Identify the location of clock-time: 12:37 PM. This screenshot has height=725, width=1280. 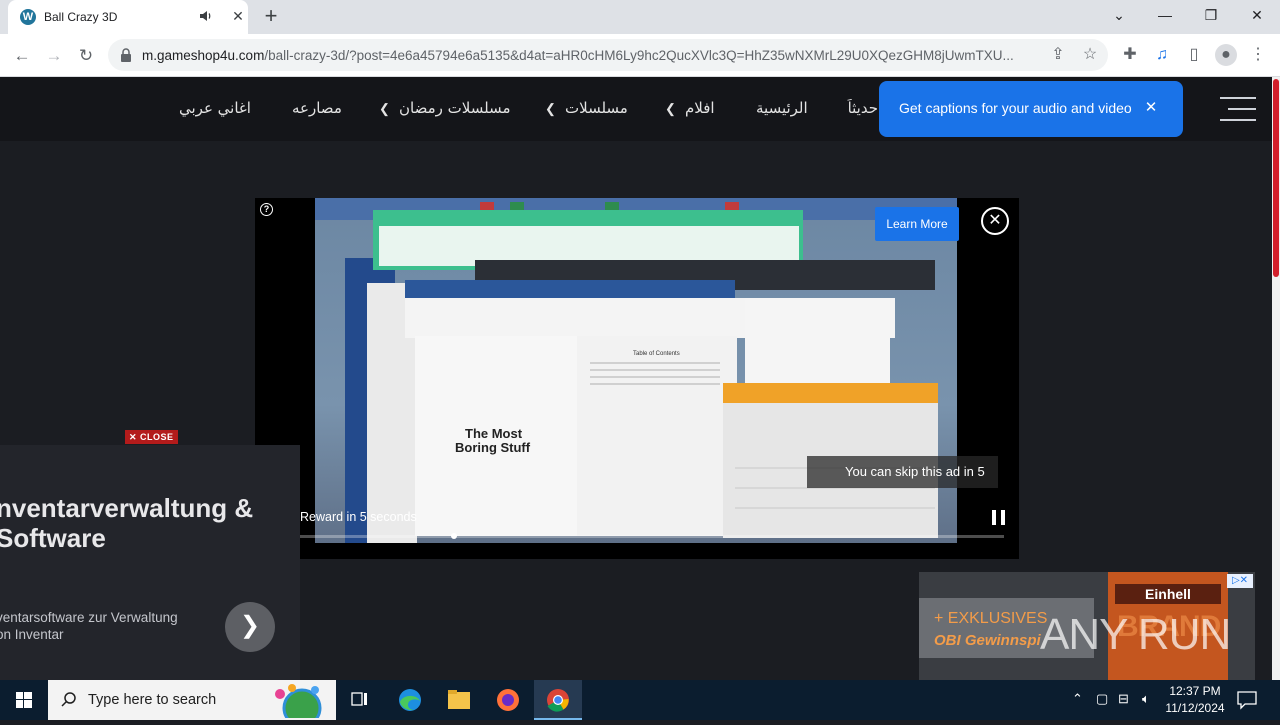
(1195, 691).